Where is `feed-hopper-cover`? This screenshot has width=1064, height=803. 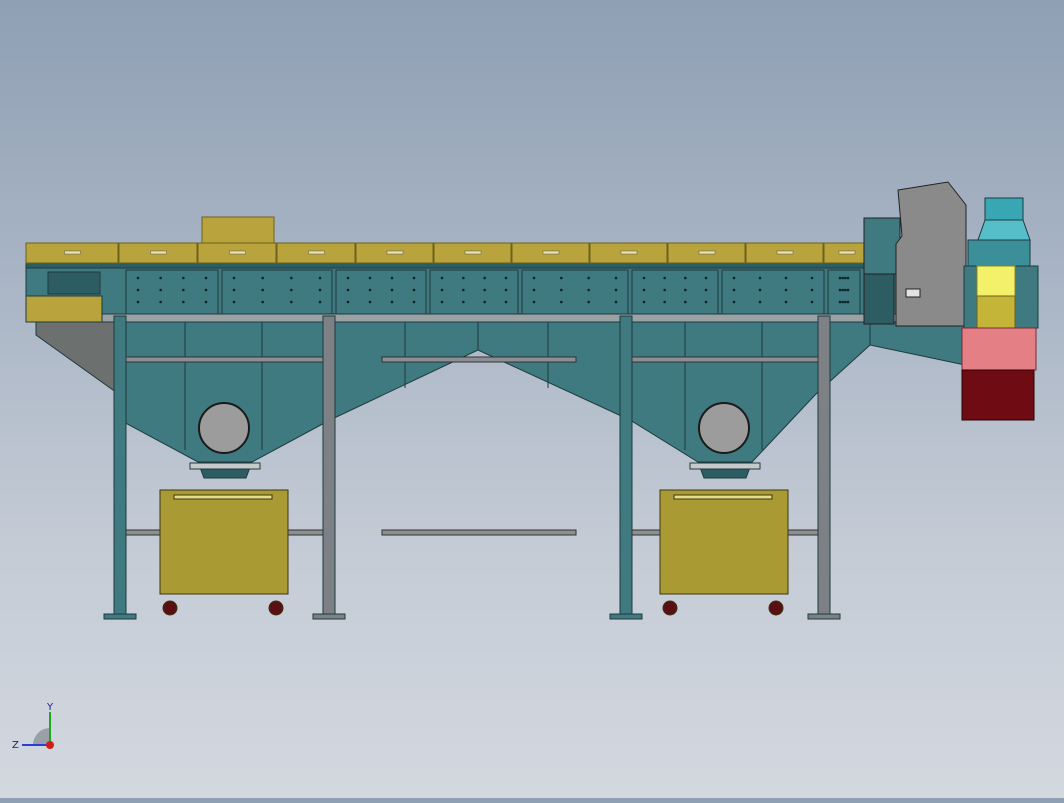
feed-hopper-cover is located at coordinates (238, 230).